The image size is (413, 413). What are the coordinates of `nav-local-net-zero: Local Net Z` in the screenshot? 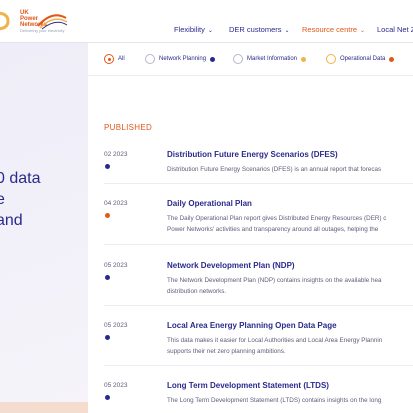 It's located at (395, 29).